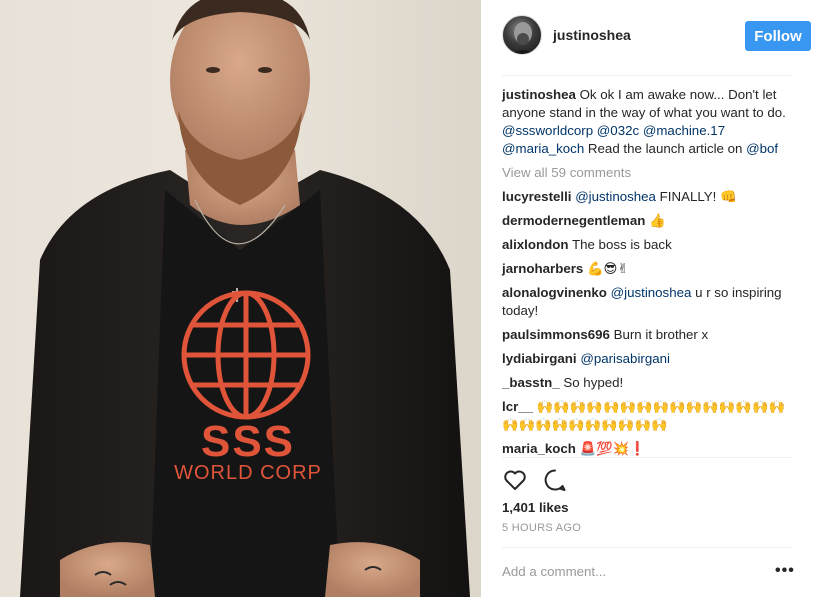 The image size is (814, 597). Describe the element at coordinates (515, 480) in the screenshot. I see `heart-icon` at that location.